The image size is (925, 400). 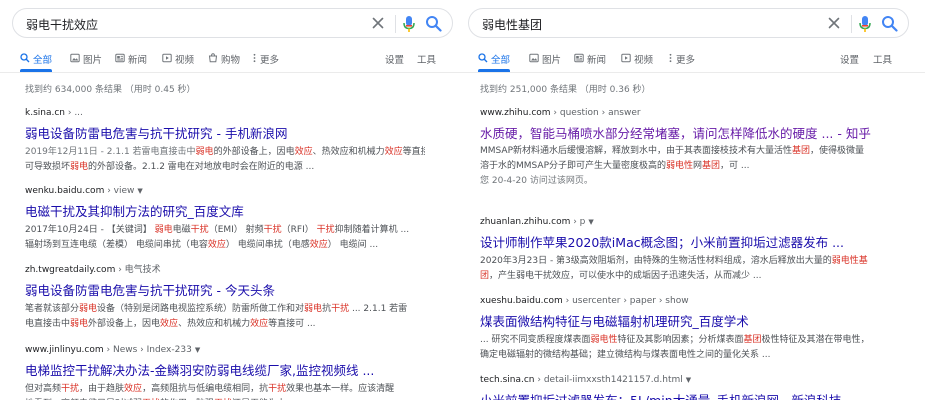 I want to click on result-breadcrumbs: › p, so click(x=578, y=222).